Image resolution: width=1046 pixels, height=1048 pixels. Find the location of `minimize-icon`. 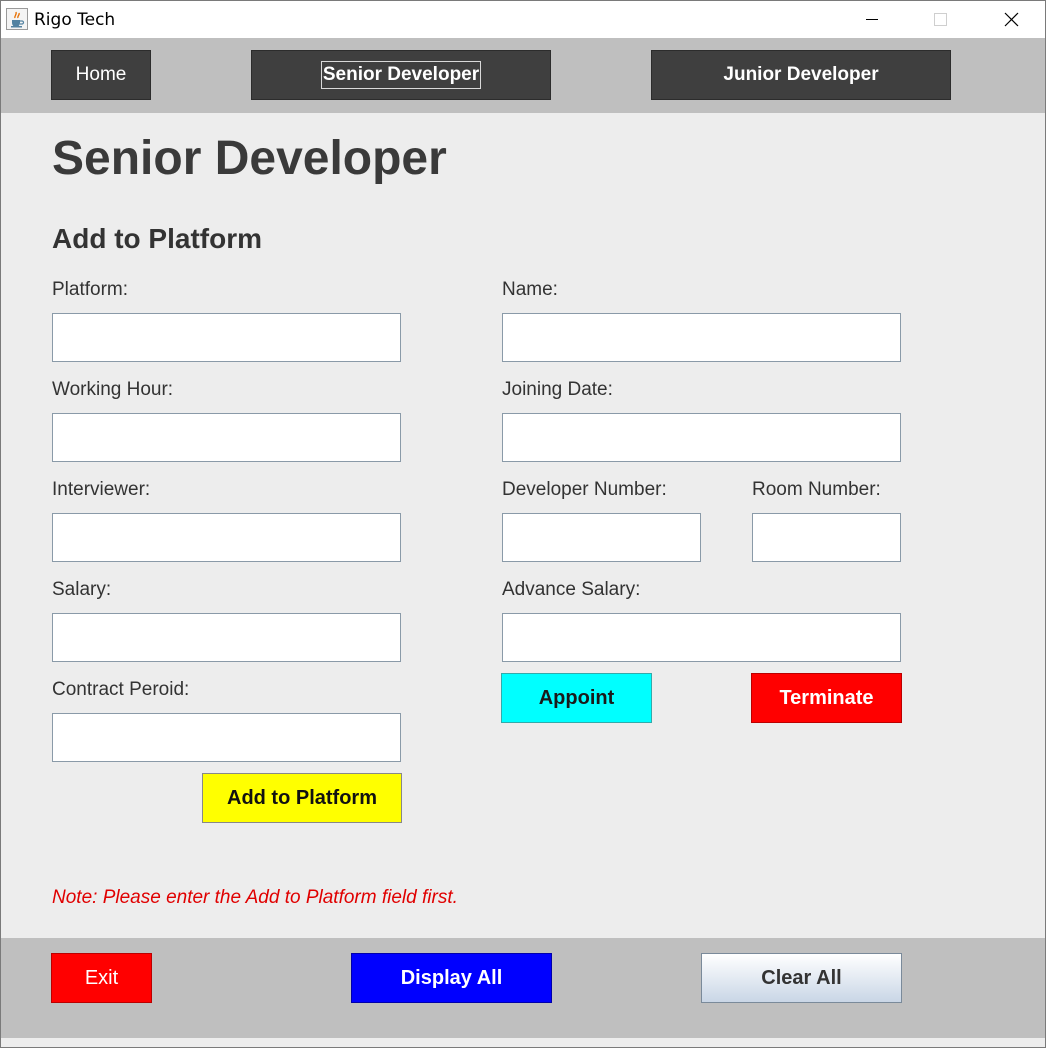

minimize-icon is located at coordinates (872, 19).